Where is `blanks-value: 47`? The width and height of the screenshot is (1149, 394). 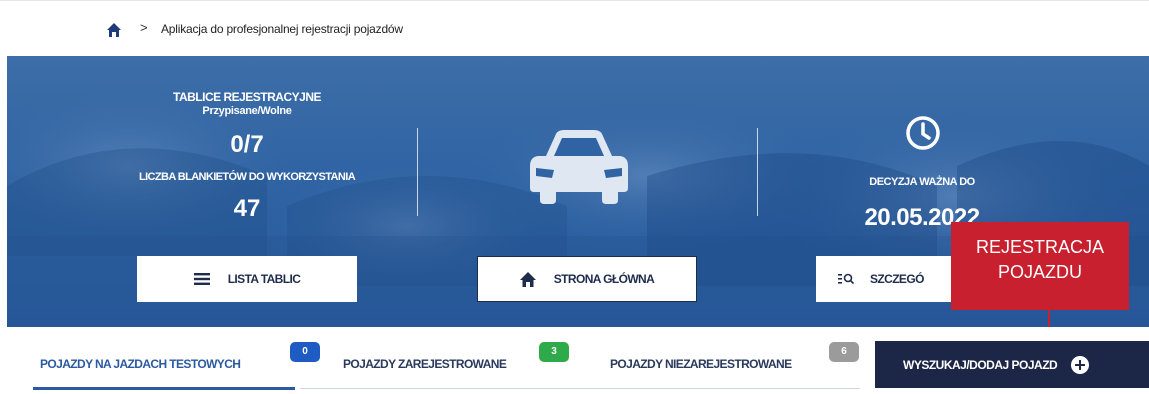 blanks-value: 47 is located at coordinates (247, 208).